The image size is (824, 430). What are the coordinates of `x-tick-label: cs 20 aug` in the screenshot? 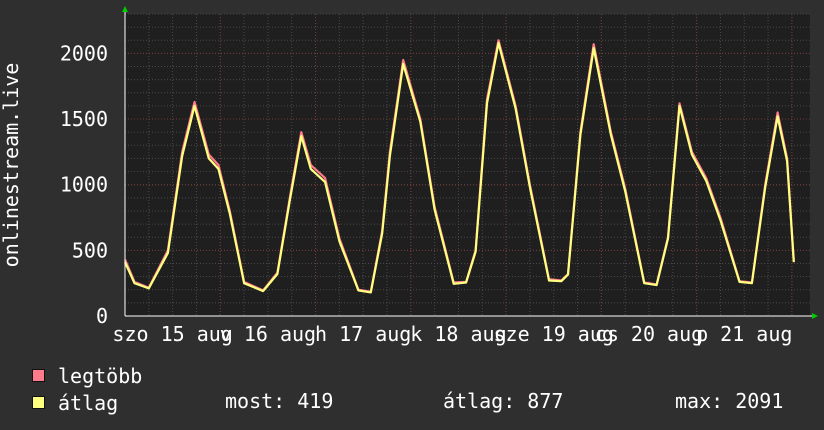 It's located at (649, 334).